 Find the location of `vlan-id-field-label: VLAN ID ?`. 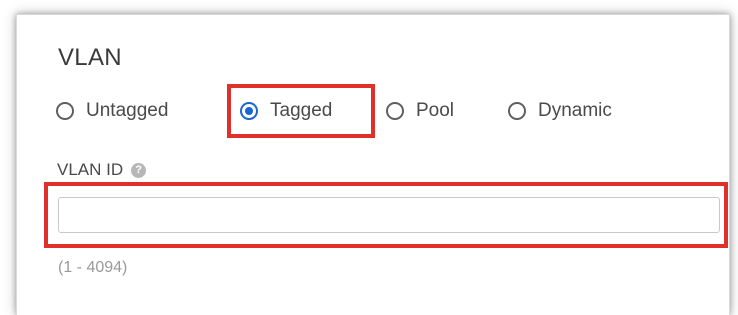

vlan-id-field-label: VLAN ID ? is located at coordinates (102, 170).